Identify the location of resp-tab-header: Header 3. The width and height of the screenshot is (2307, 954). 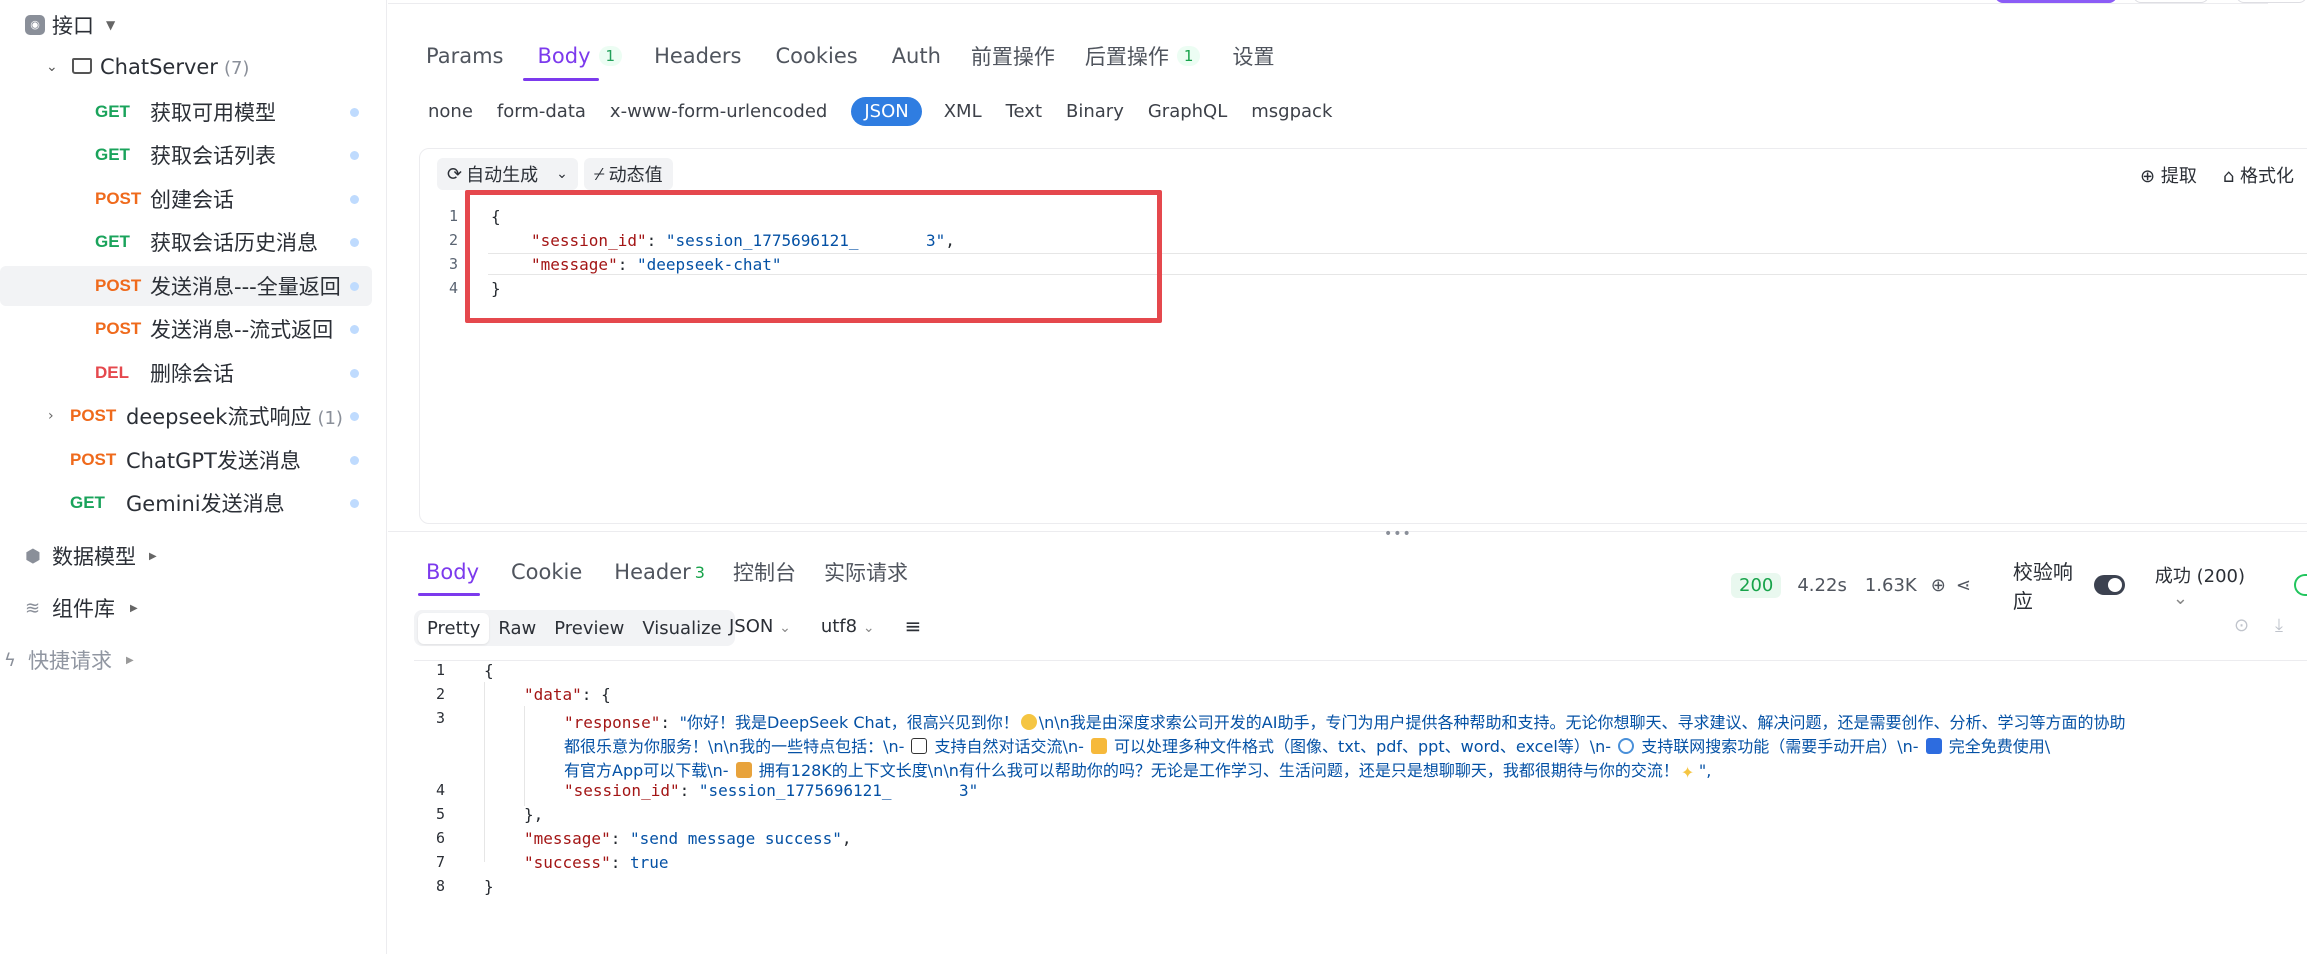
(659, 572).